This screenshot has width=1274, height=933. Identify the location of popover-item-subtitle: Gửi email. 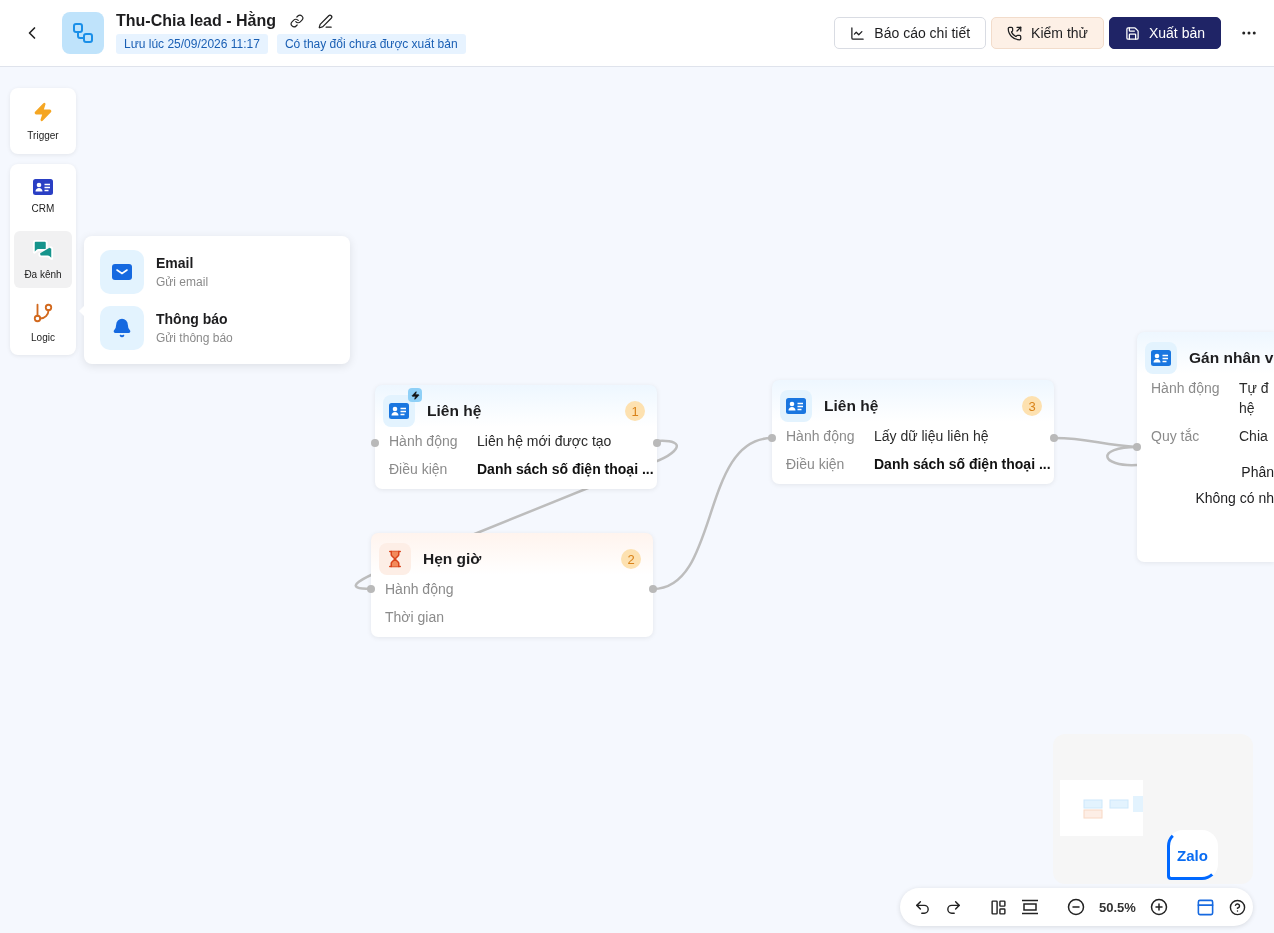
(182, 282).